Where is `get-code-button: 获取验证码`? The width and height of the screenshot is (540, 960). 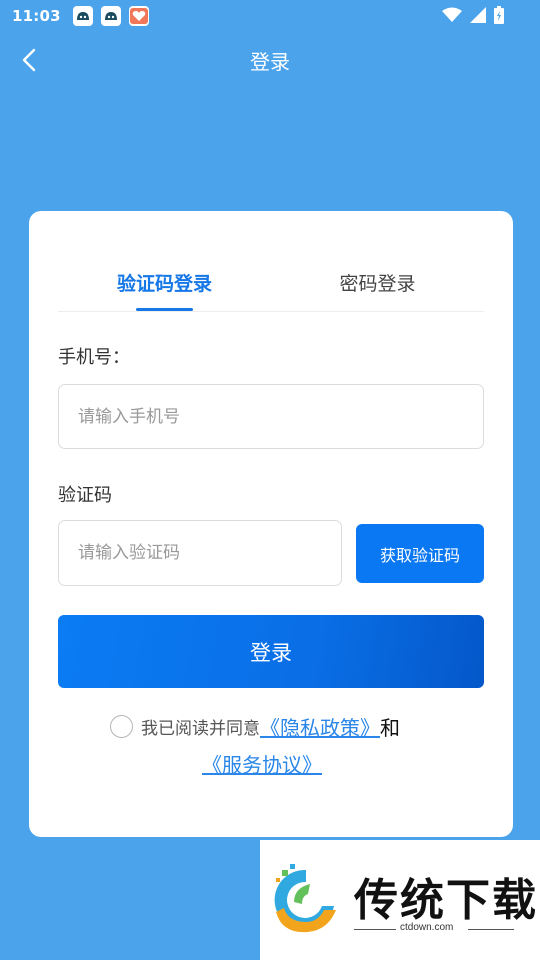 get-code-button: 获取验证码 is located at coordinates (420, 553).